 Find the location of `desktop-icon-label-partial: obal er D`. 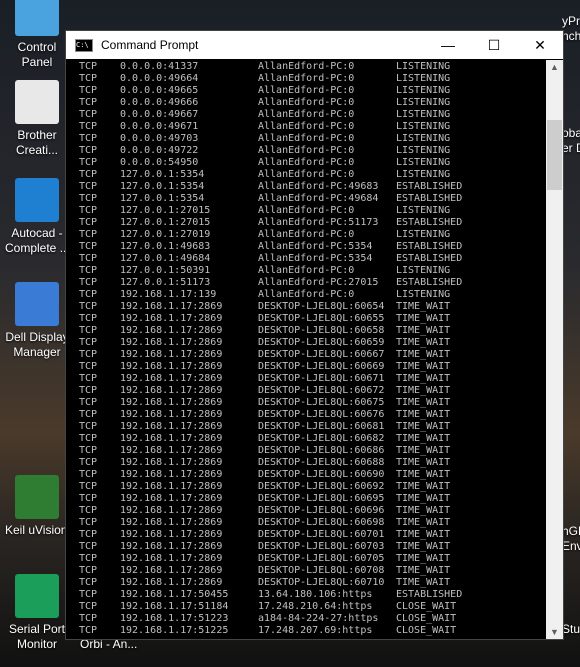

desktop-icon-label-partial: obal er D is located at coordinates (571, 141).